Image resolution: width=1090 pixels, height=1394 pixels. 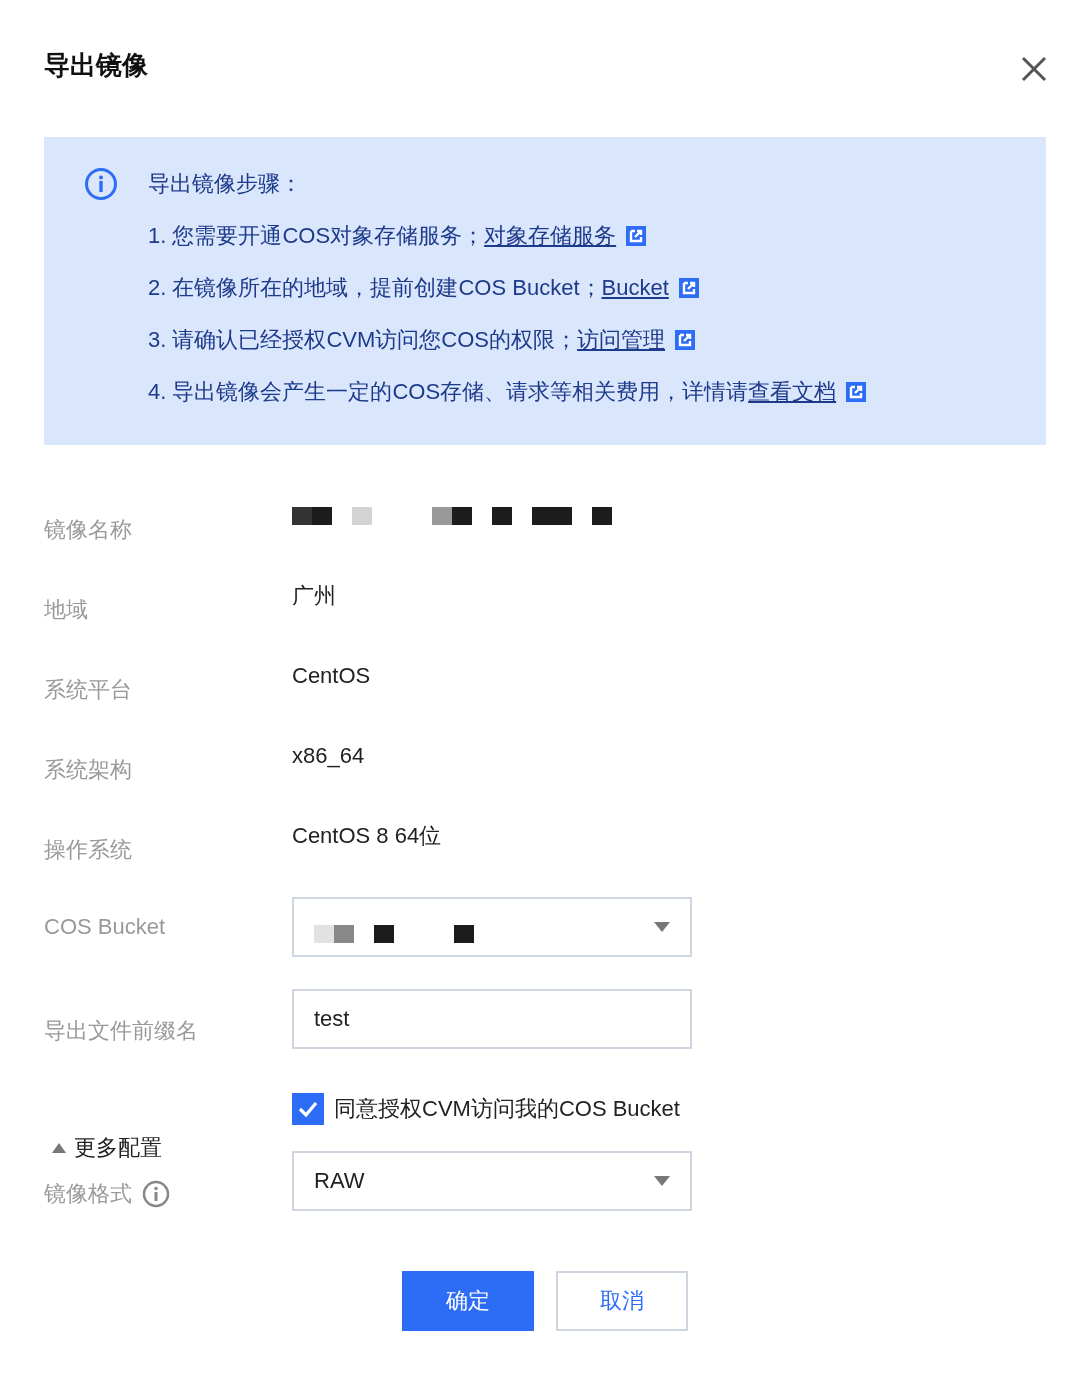 I want to click on step-text: 3. 请确认已经授权CVM访问您COS的权限；访问管理, so click(x=507, y=340).